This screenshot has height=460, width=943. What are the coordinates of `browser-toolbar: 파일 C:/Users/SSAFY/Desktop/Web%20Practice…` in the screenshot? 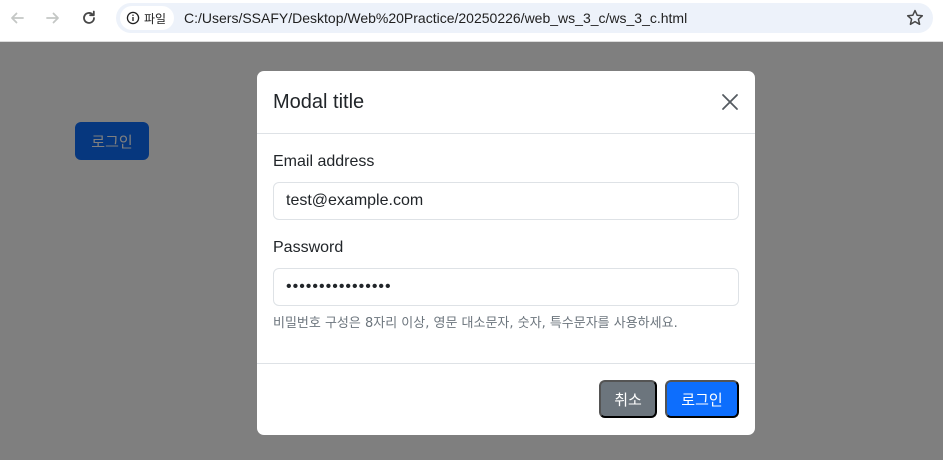 It's located at (471, 21).